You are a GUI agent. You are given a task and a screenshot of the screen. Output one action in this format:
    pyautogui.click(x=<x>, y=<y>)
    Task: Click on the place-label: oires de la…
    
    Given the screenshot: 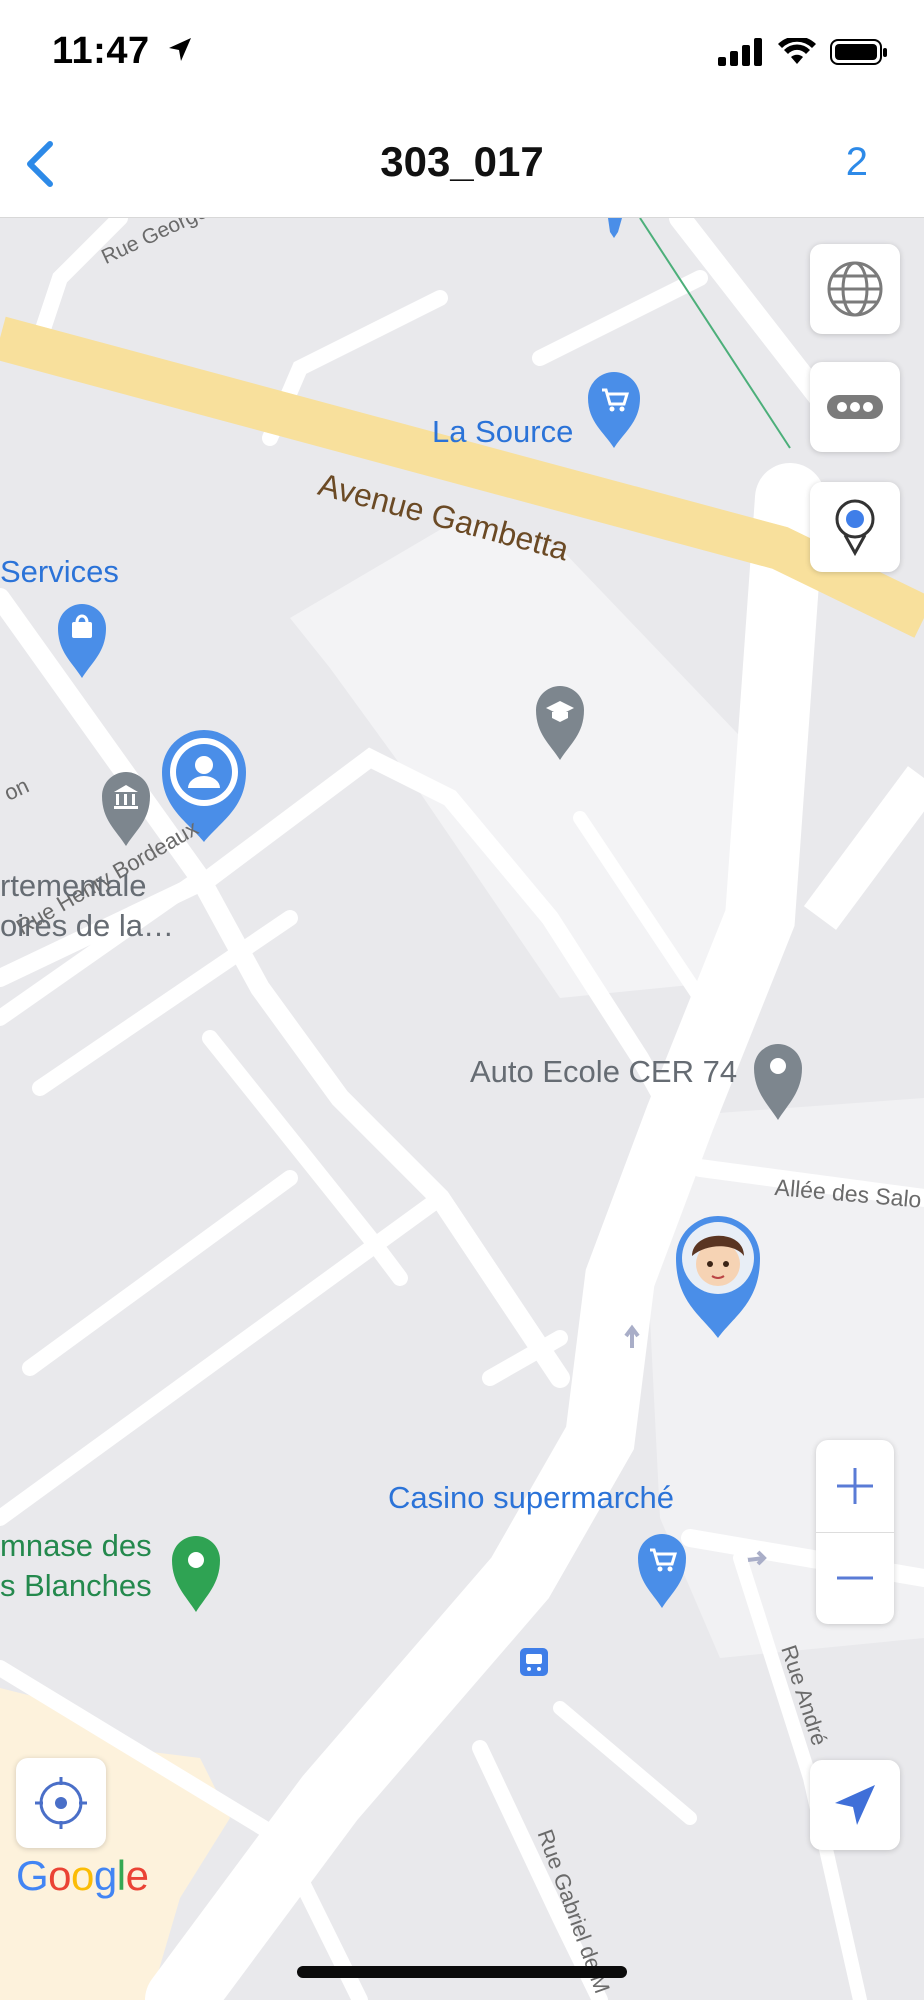 What is the action you would take?
    pyautogui.click(x=87, y=926)
    